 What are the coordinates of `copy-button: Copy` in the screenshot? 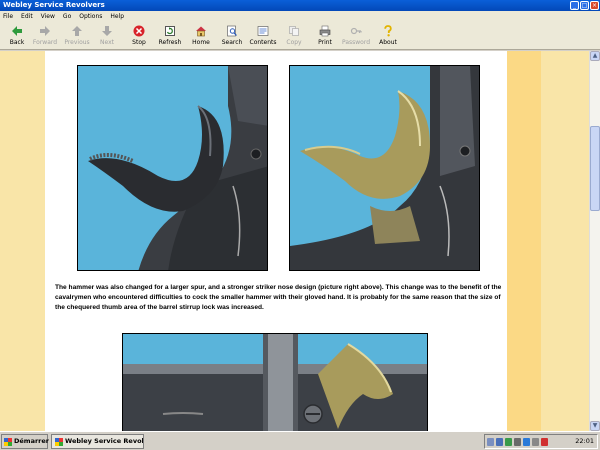 It's located at (294, 36).